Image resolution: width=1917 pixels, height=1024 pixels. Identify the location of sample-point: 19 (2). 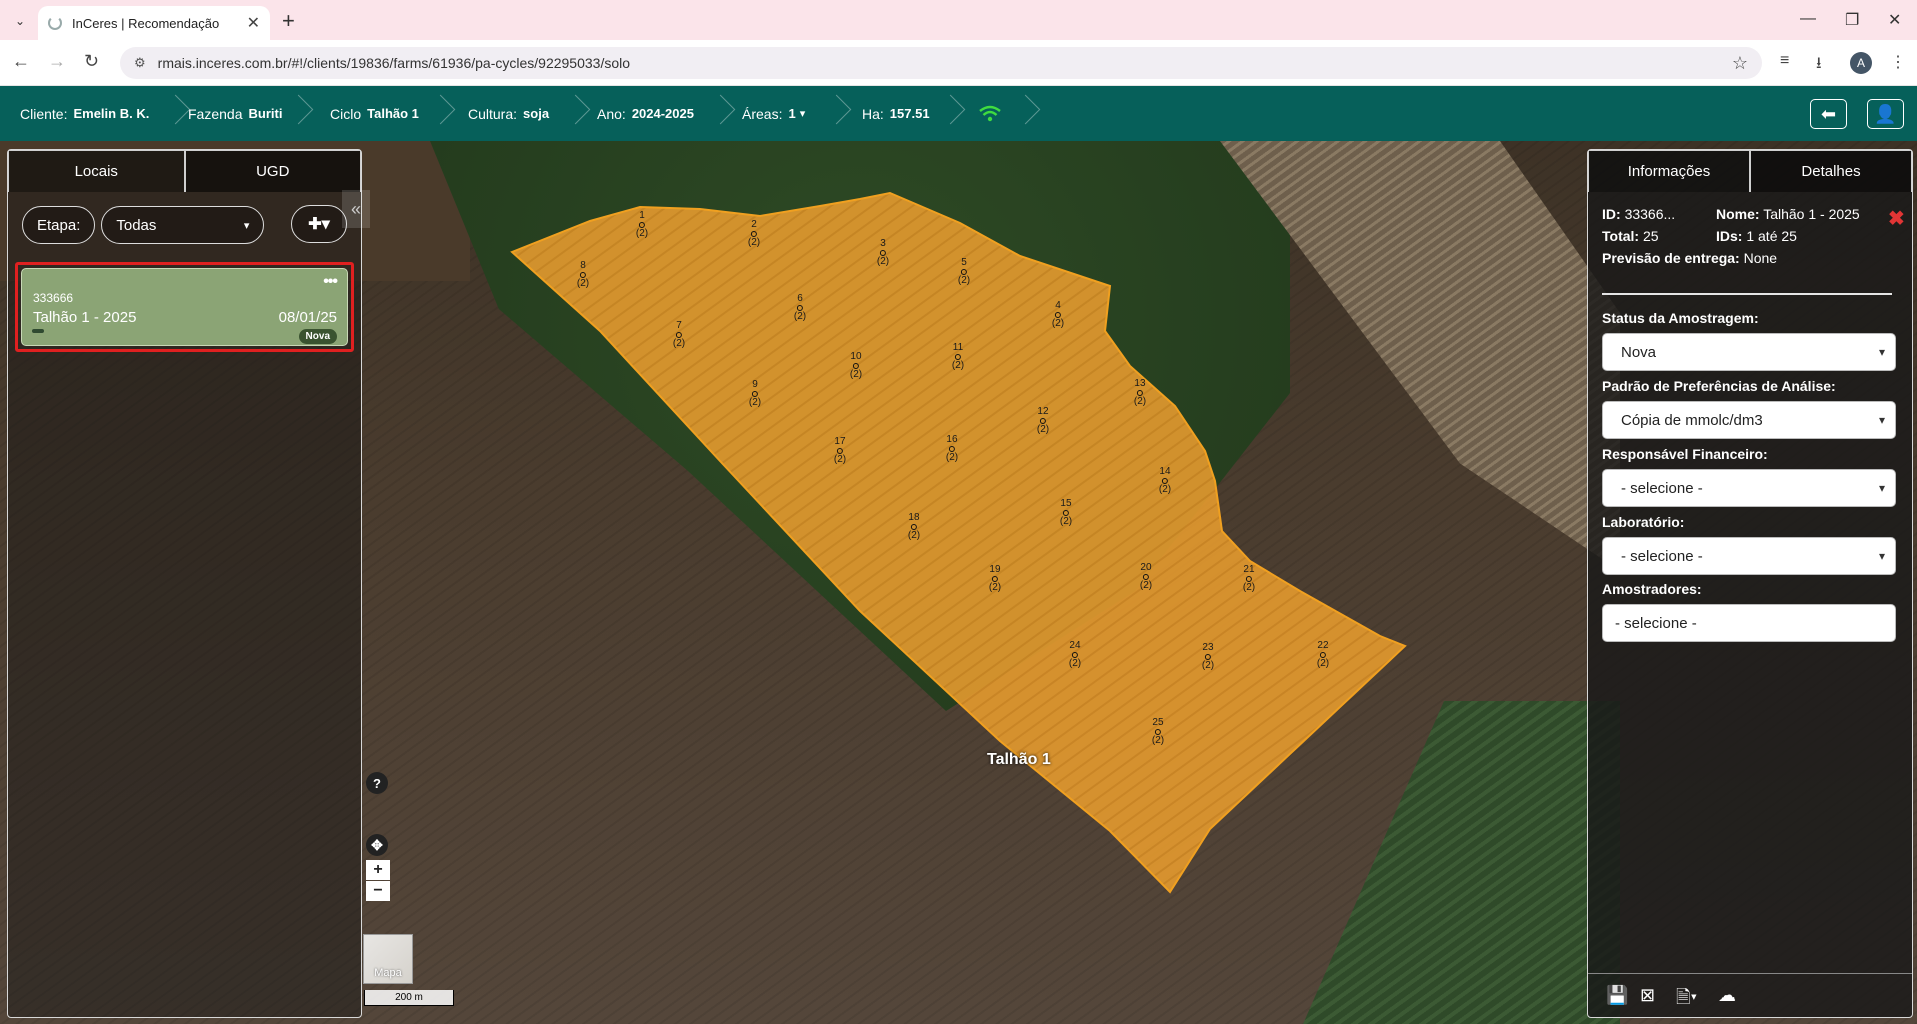
(995, 579).